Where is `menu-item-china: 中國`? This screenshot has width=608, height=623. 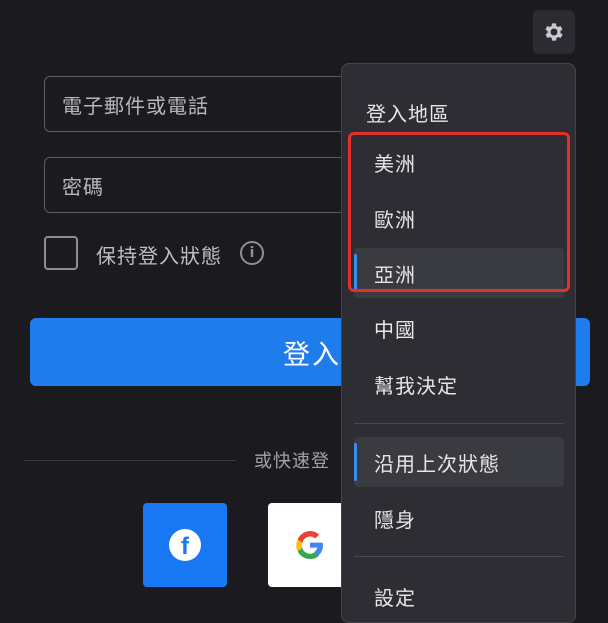 menu-item-china: 中國 is located at coordinates (459, 328).